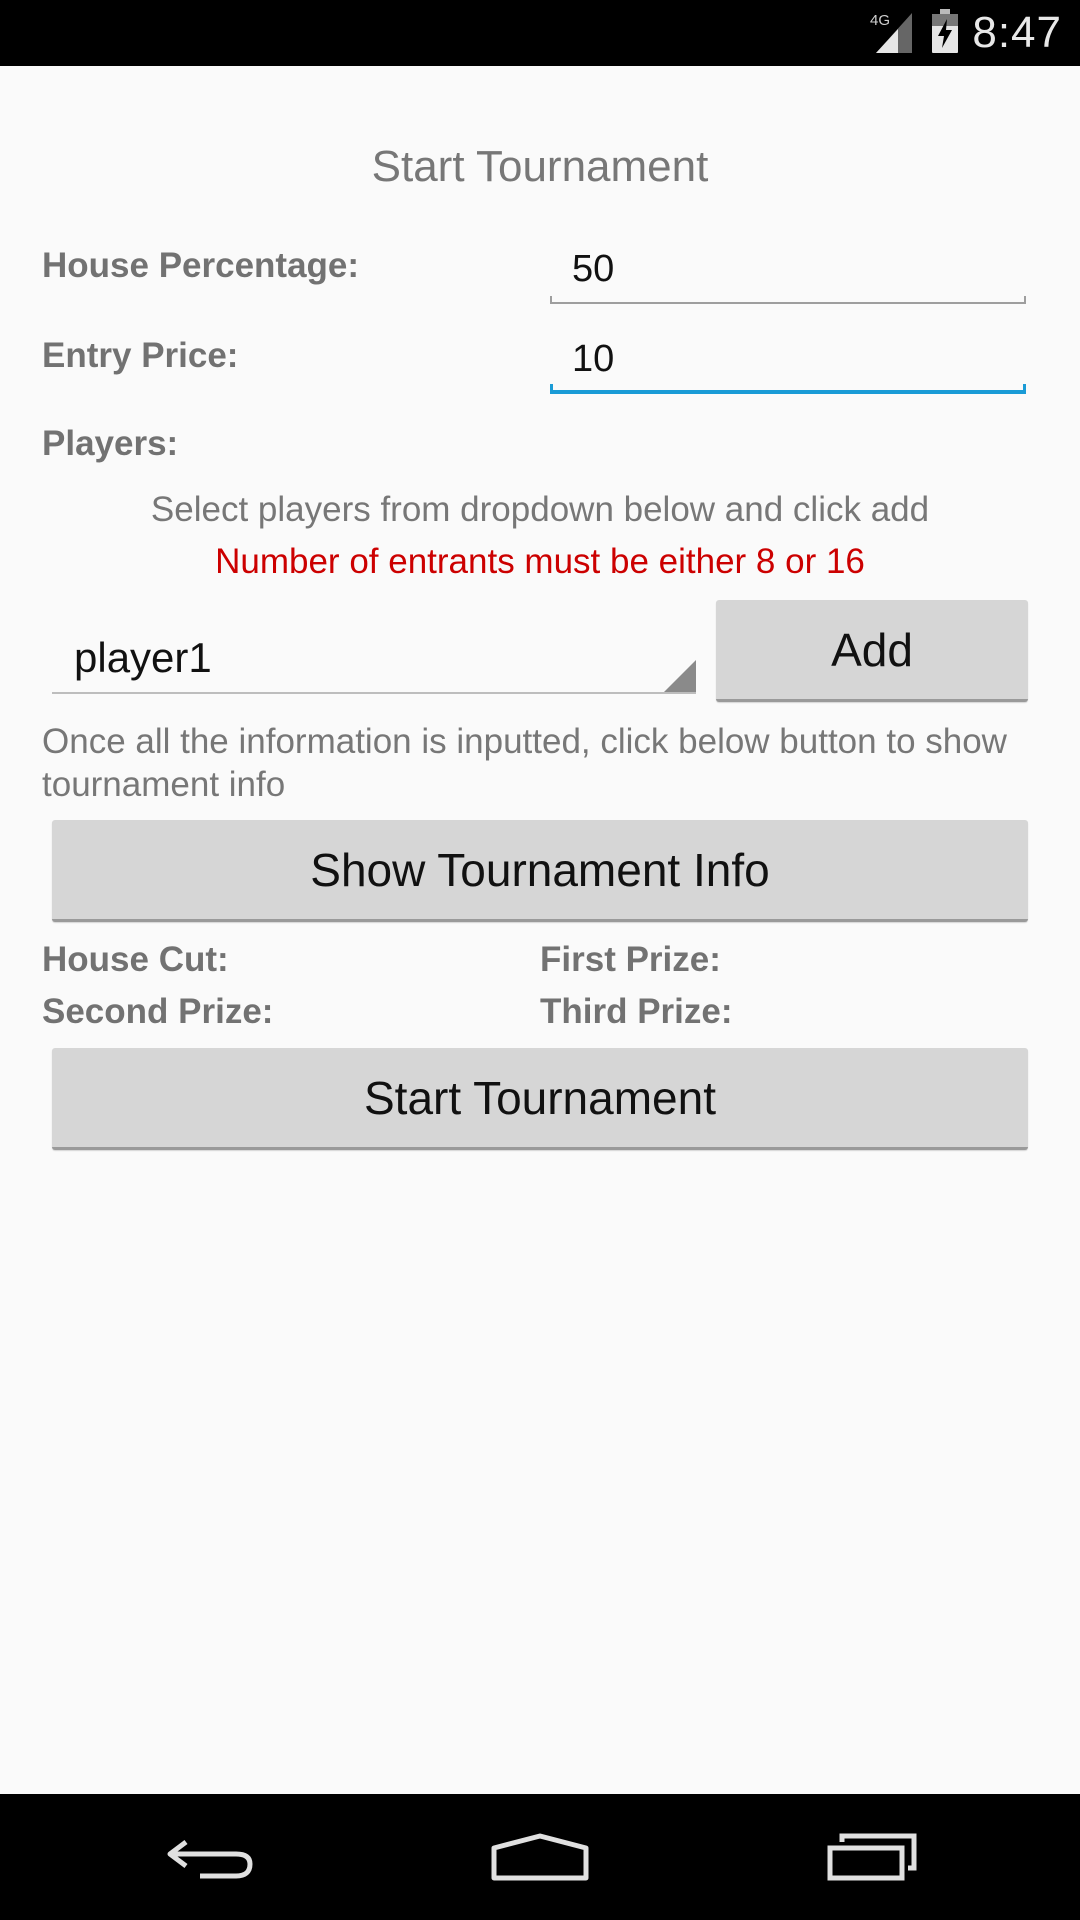 The height and width of the screenshot is (1920, 1080). What do you see at coordinates (210, 1859) in the screenshot?
I see `back-icon` at bounding box center [210, 1859].